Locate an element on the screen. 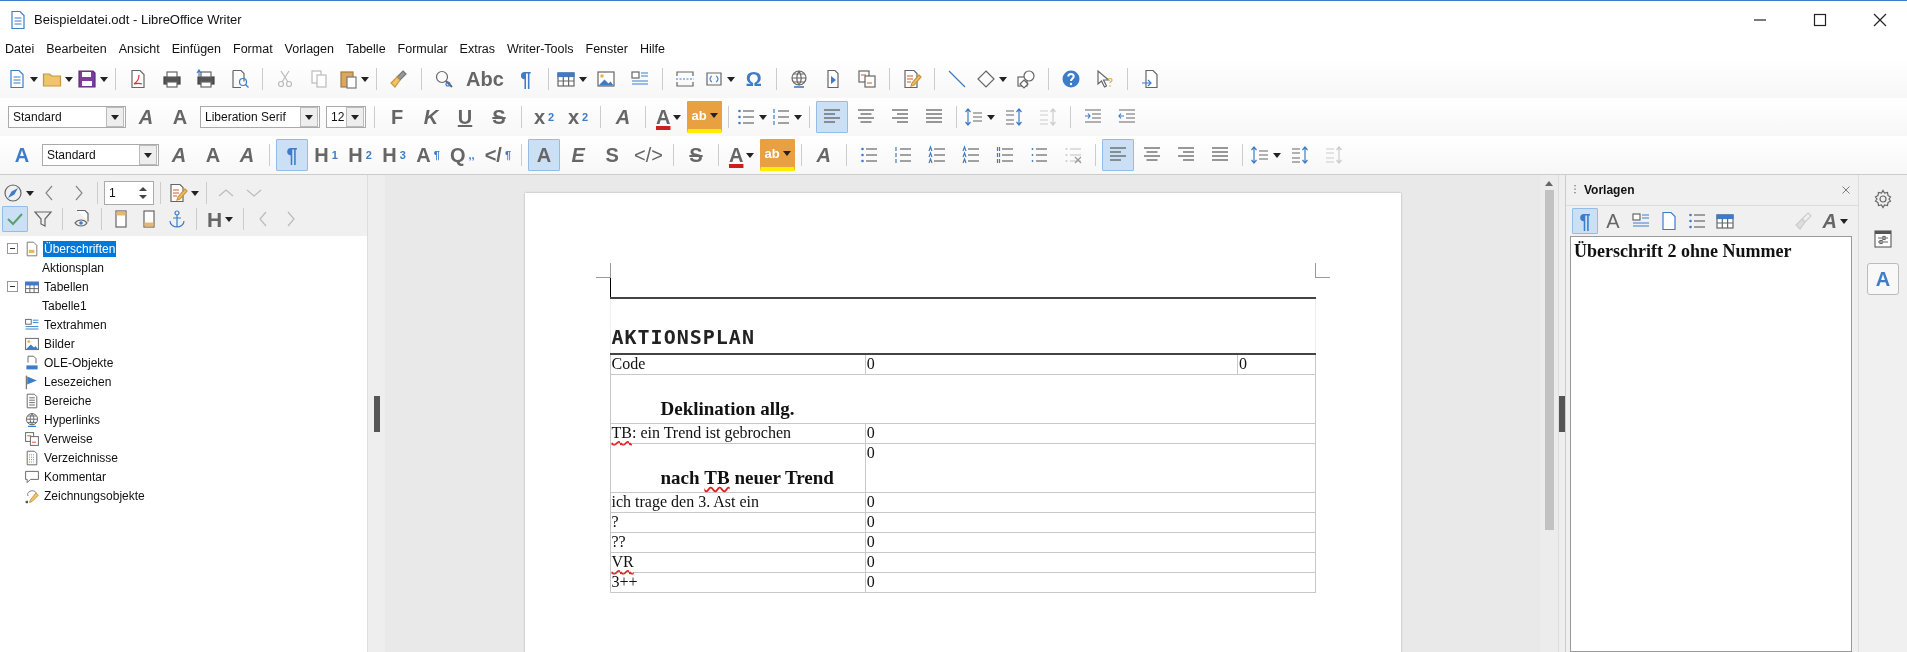 The height and width of the screenshot is (652, 1907). source-text-button: </> is located at coordinates (648, 155).